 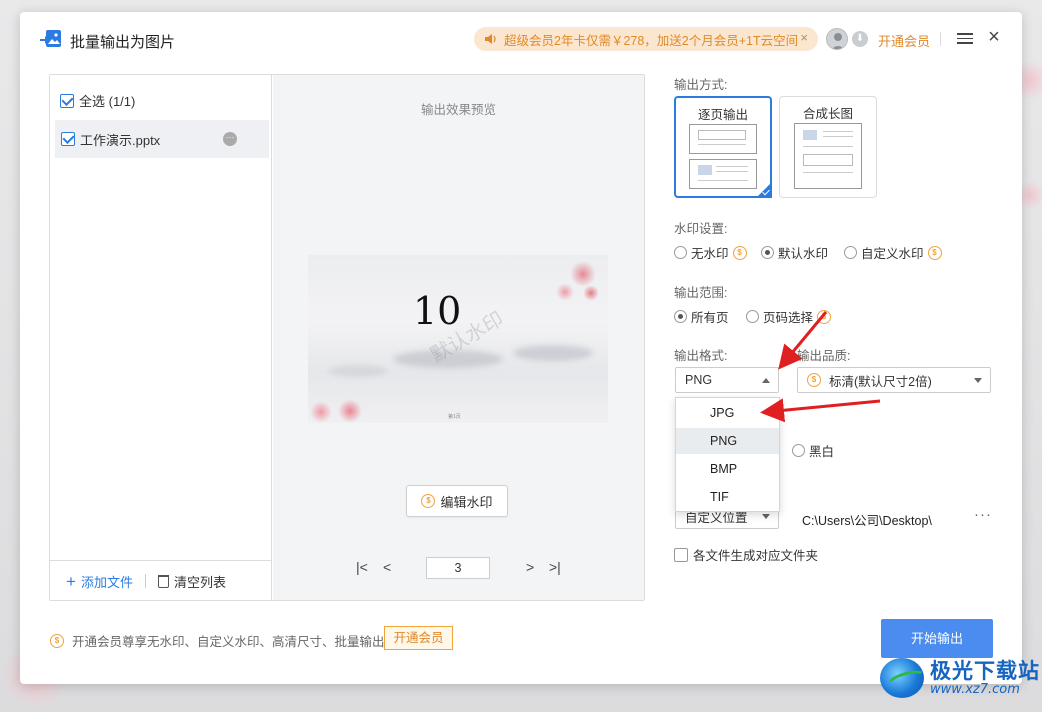 What do you see at coordinates (985, 670) in the screenshot?
I see `brand-name: 极光下载站` at bounding box center [985, 670].